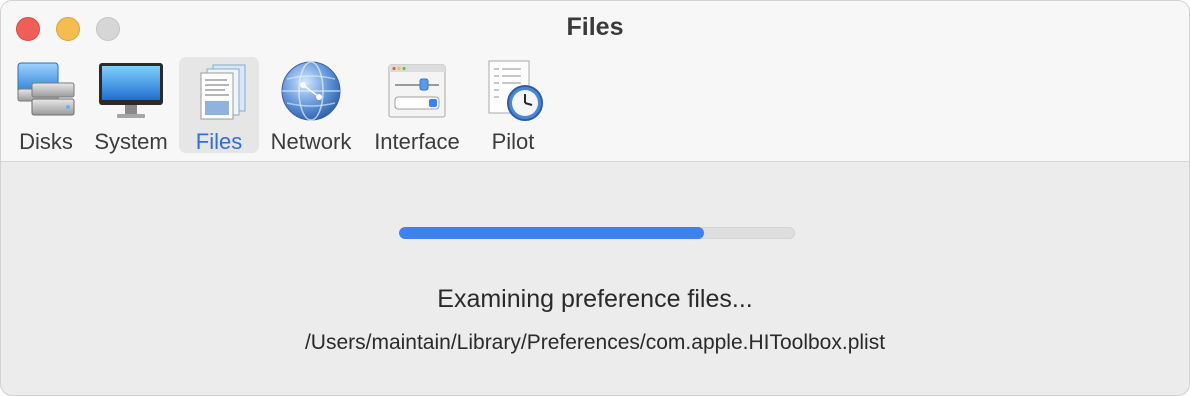 Image resolution: width=1190 pixels, height=396 pixels. I want to click on toolbar-item-files: Files, so click(219, 105).